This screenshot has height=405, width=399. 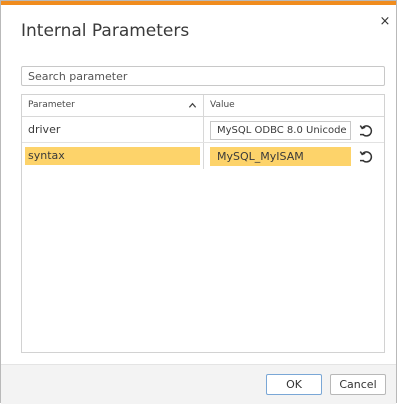 I want to click on grid-header: Parameter Value, so click(x=203, y=106).